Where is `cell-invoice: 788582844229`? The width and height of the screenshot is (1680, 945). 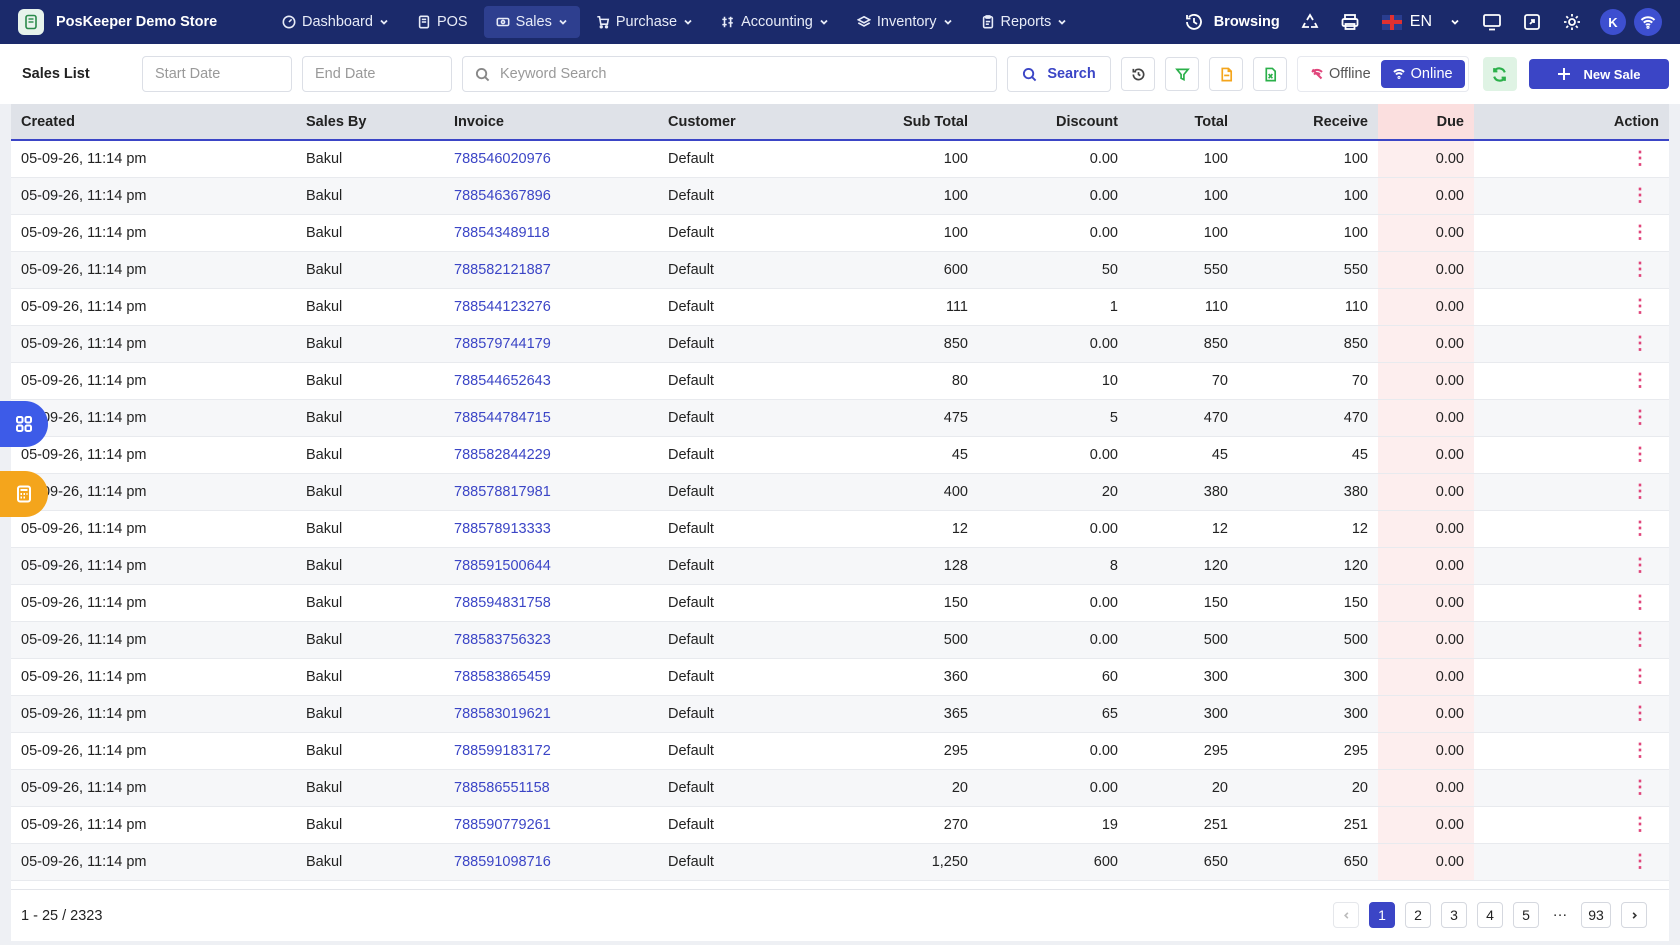 cell-invoice: 788582844229 is located at coordinates (551, 455).